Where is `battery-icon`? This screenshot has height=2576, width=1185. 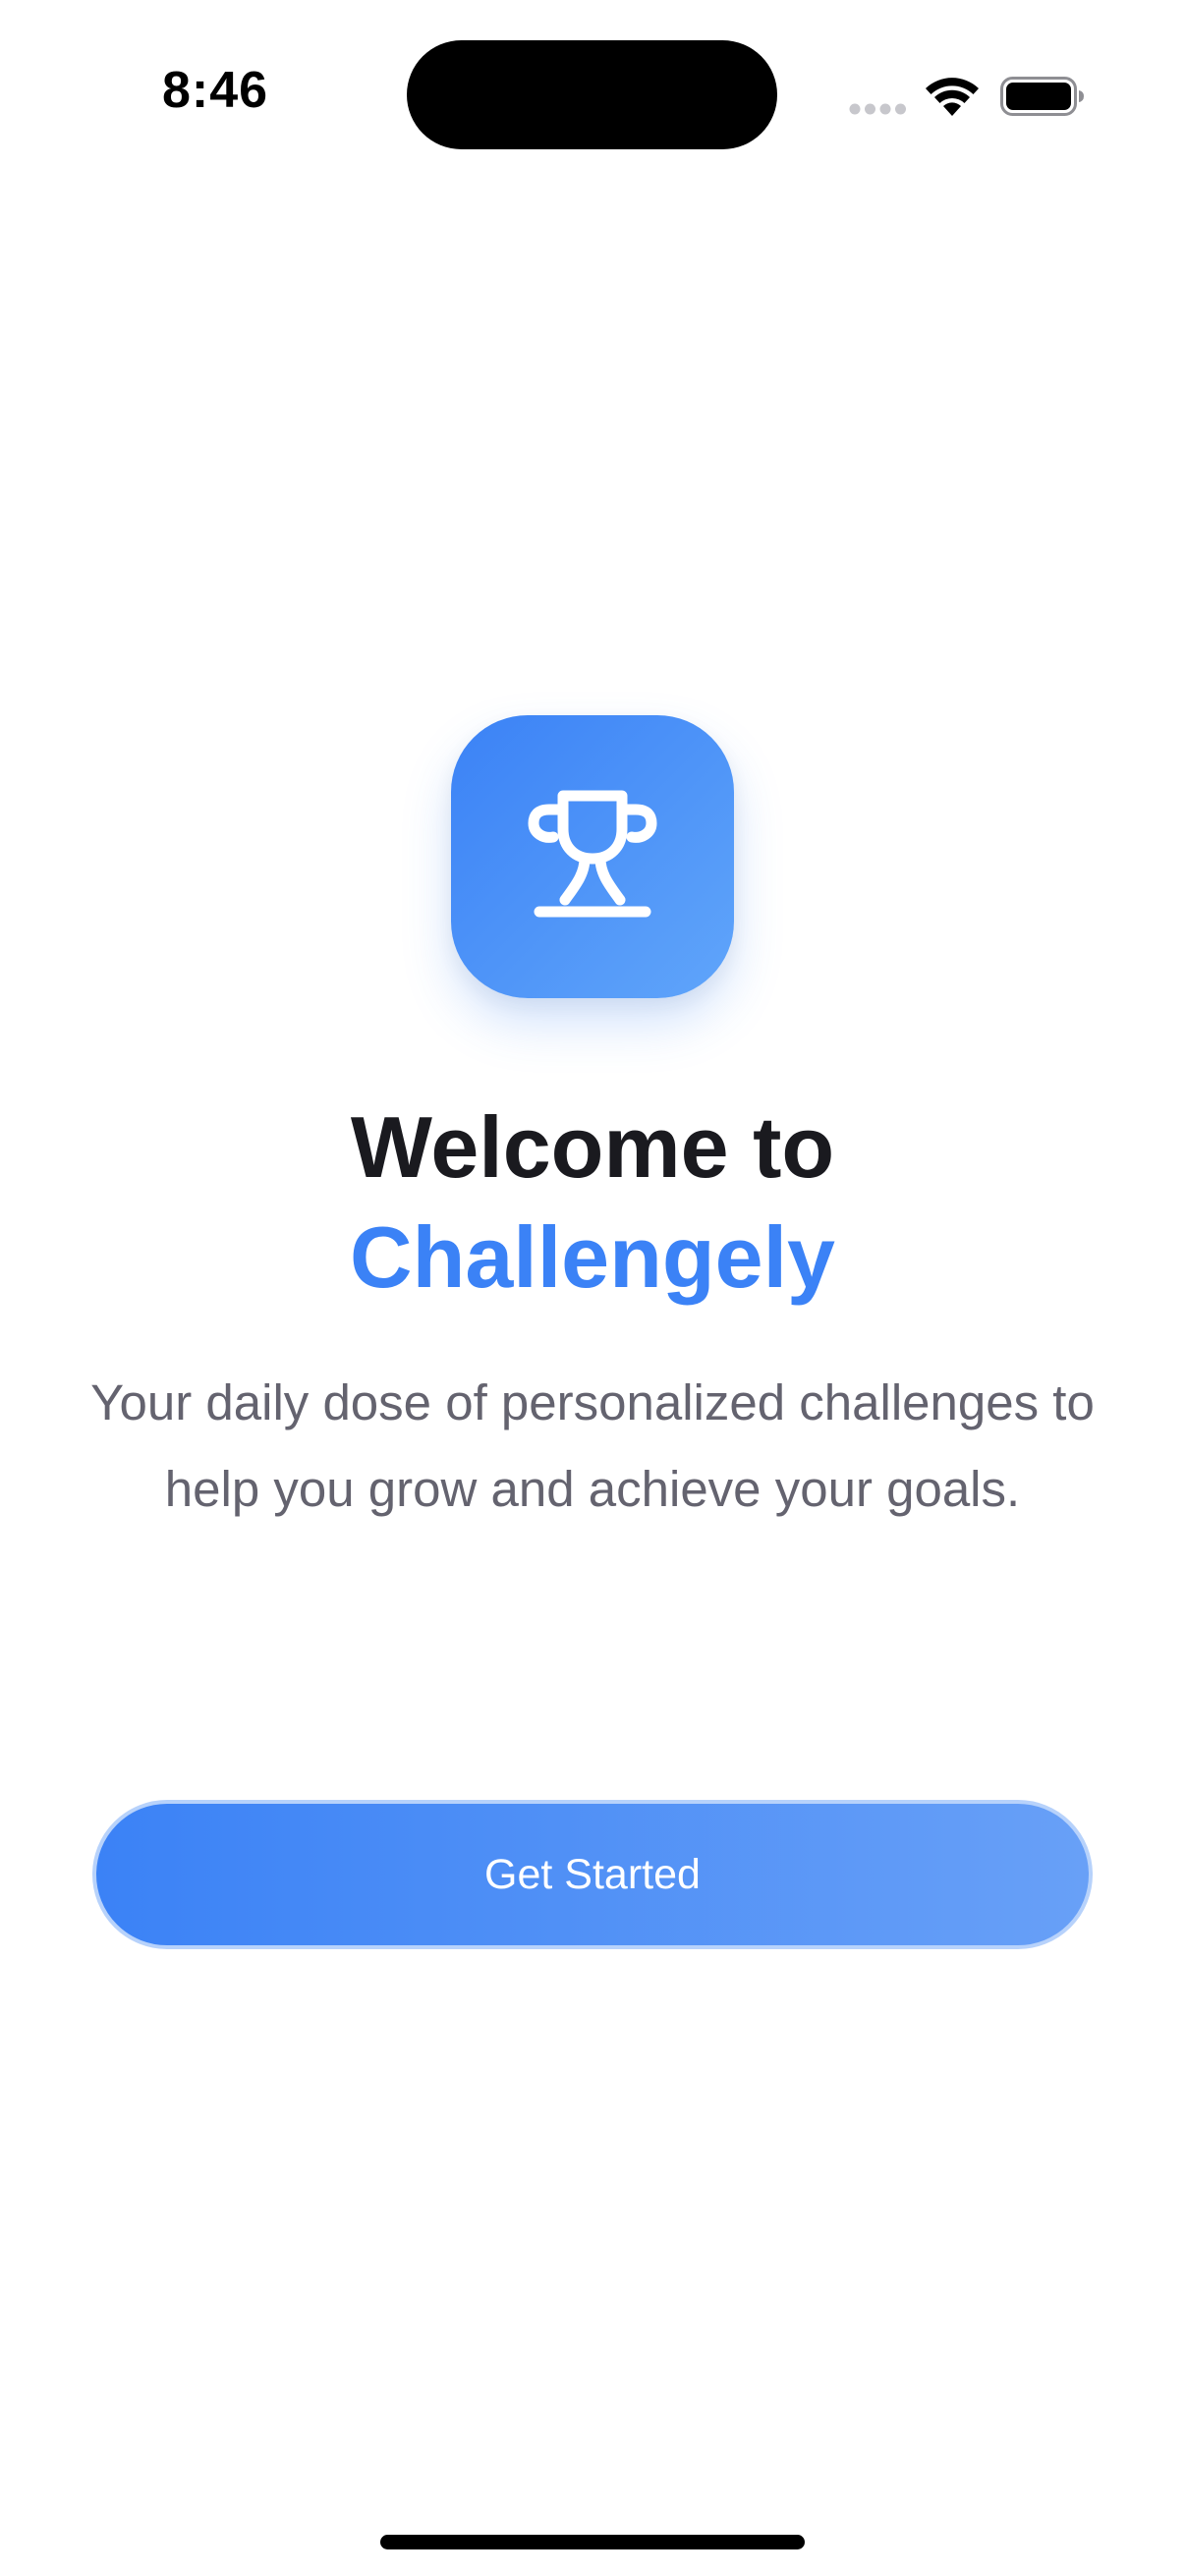
battery-icon is located at coordinates (1042, 96).